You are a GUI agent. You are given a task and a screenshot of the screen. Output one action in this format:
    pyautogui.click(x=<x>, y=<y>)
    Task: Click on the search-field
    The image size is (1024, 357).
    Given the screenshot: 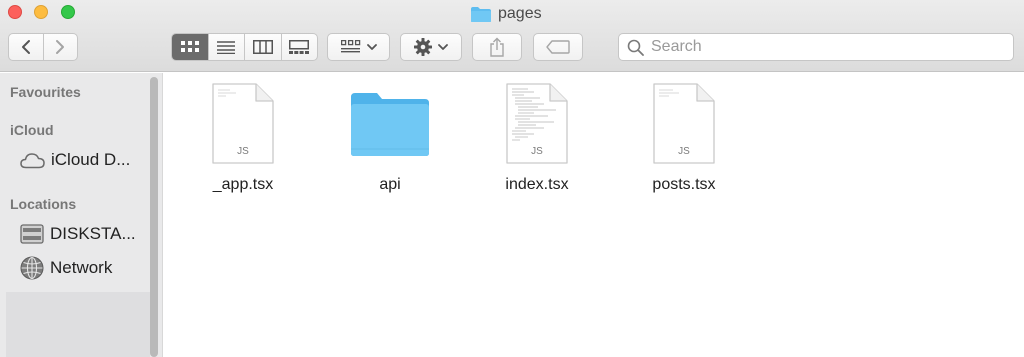 What is the action you would take?
    pyautogui.click(x=816, y=47)
    